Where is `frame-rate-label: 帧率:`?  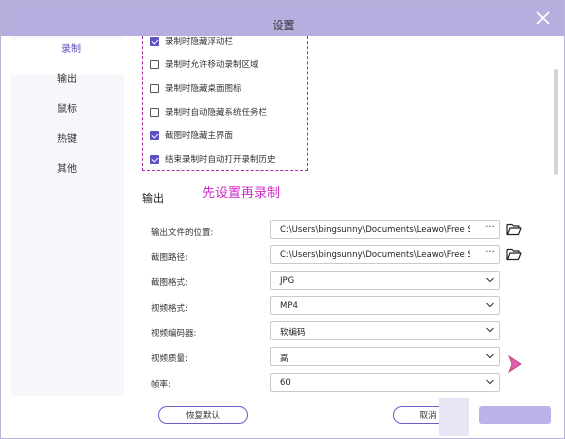 frame-rate-label: 帧率: is located at coordinates (161, 385).